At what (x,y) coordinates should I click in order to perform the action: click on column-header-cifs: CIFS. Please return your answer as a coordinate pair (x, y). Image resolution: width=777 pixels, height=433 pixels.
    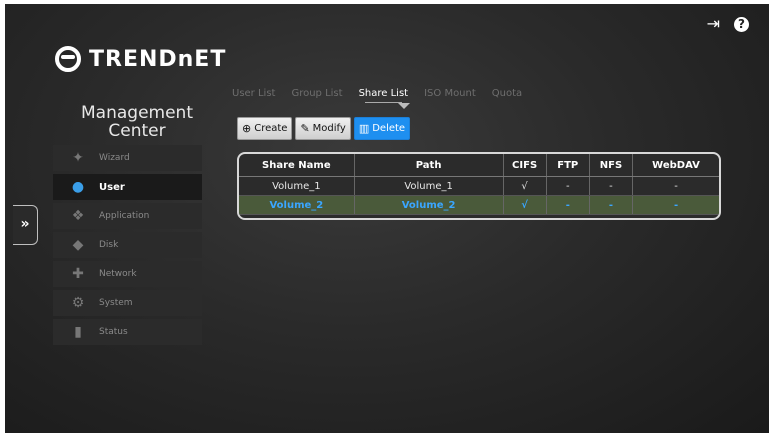
    Looking at the image, I should click on (525, 165).